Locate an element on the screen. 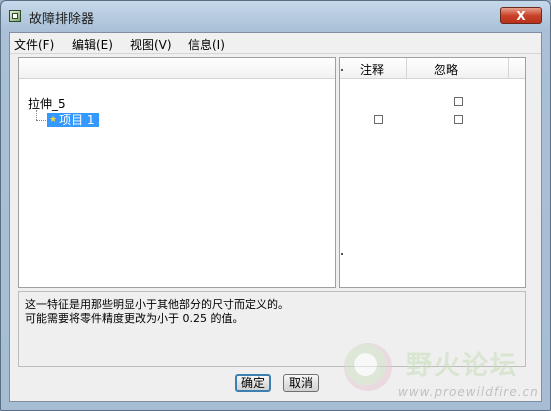  tree-connector-horizontal is located at coordinates (41, 120).